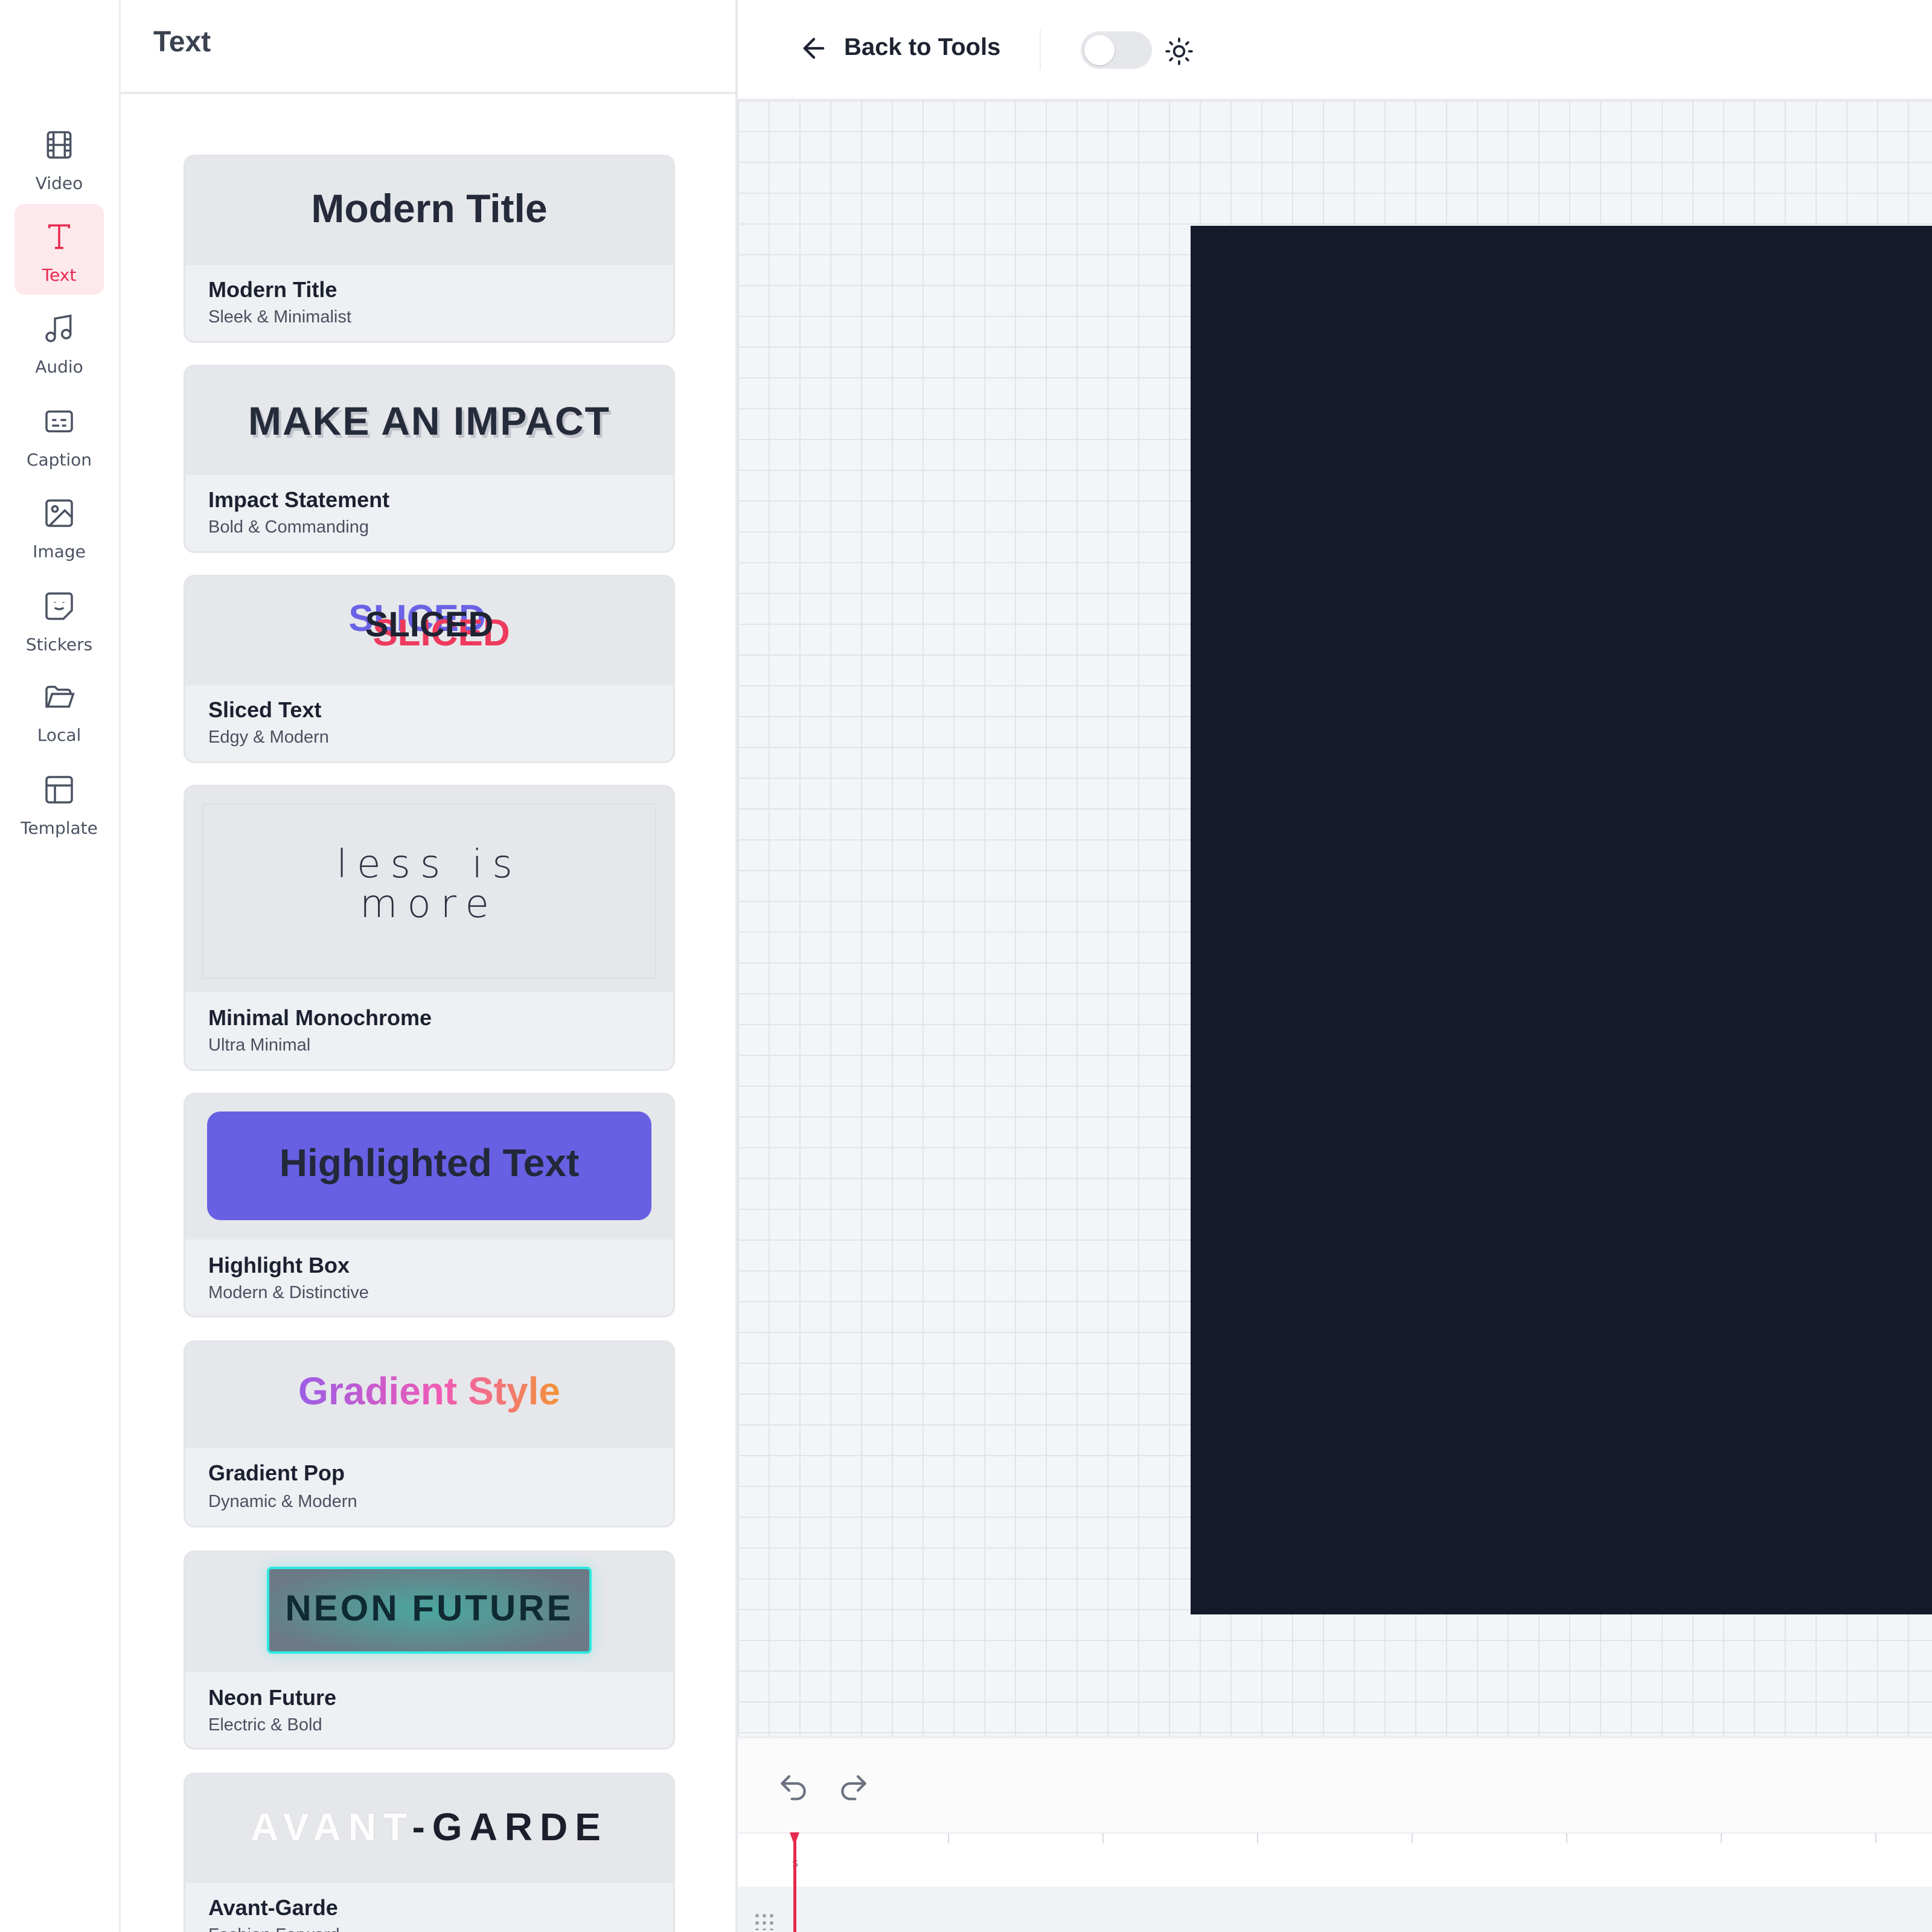 The width and height of the screenshot is (1932, 1932). Describe the element at coordinates (1335, 1910) in the screenshot. I see `timeline-track` at that location.